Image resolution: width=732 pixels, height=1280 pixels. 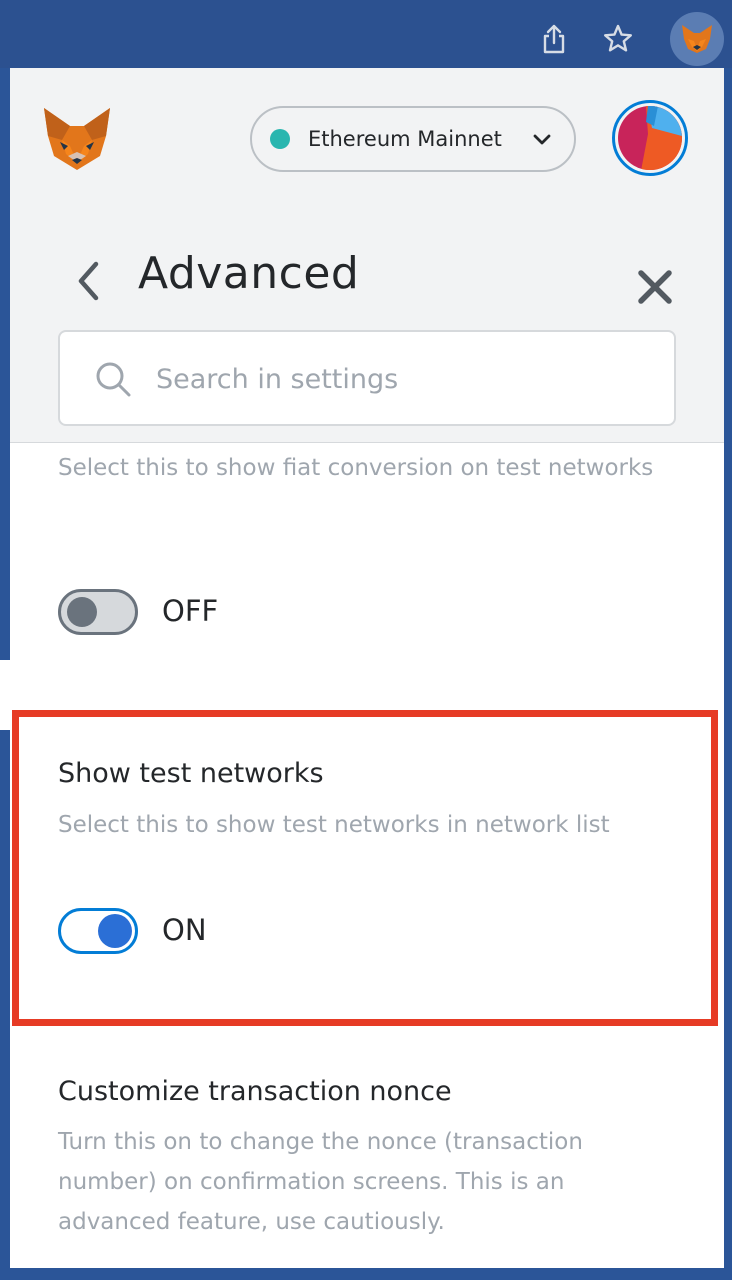 I want to click on account-avatar, so click(x=650, y=138).